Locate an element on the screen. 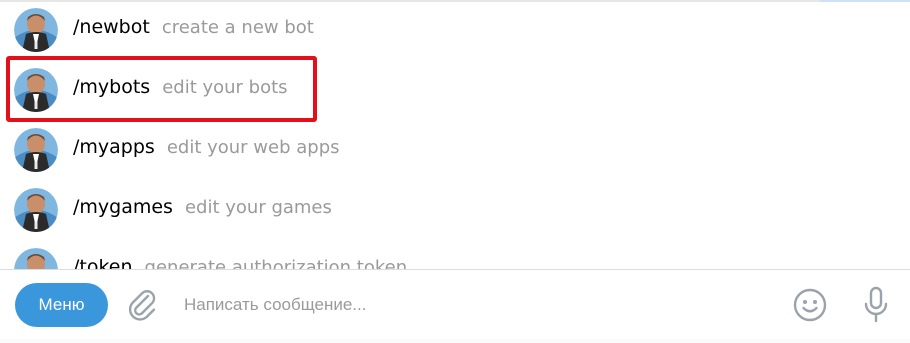 Image resolution: width=910 pixels, height=343 pixels. command-name: /mygames is located at coordinates (123, 207).